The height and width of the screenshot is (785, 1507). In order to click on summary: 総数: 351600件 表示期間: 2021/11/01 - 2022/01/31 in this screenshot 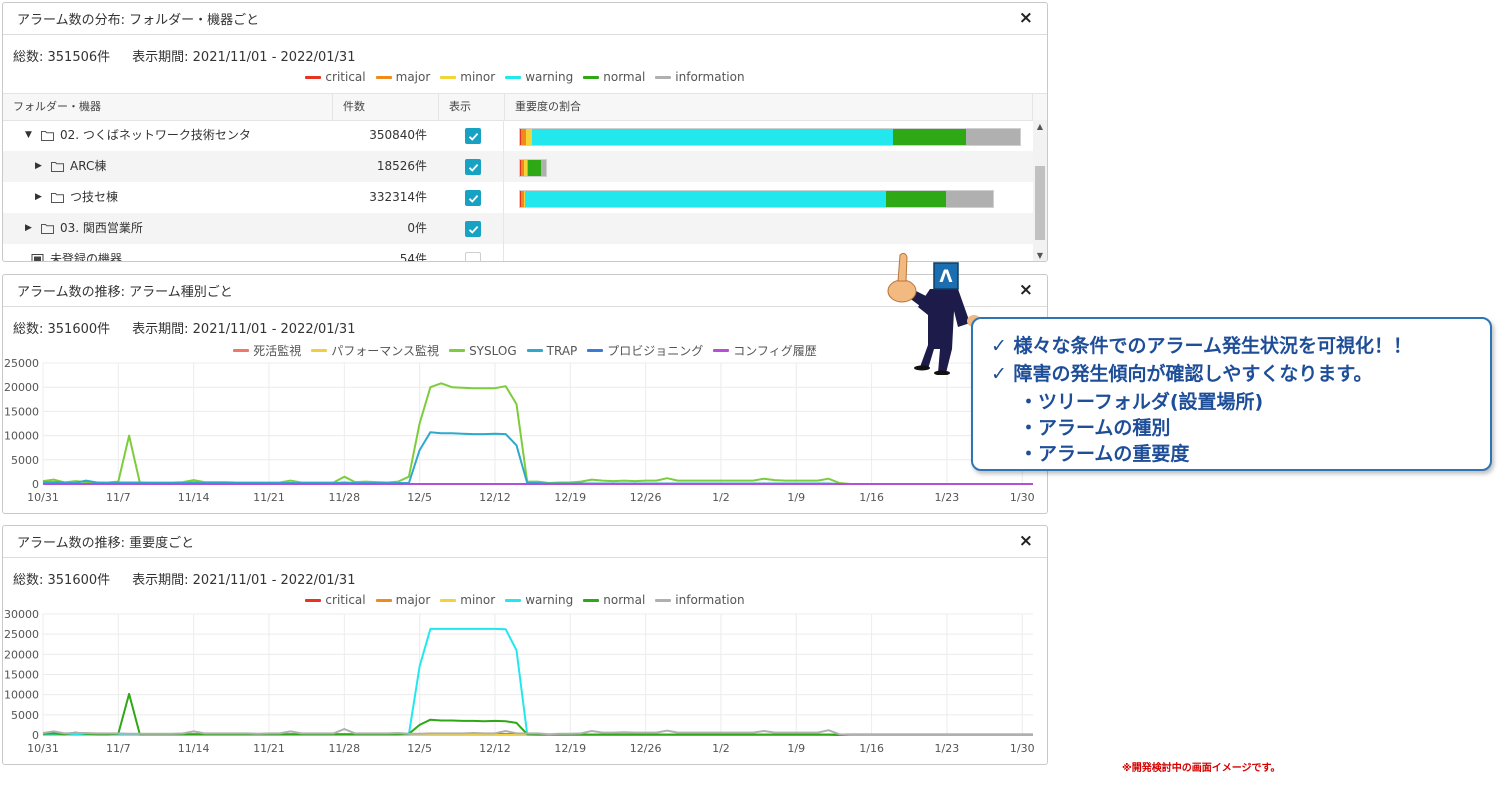, I will do `click(184, 327)`.